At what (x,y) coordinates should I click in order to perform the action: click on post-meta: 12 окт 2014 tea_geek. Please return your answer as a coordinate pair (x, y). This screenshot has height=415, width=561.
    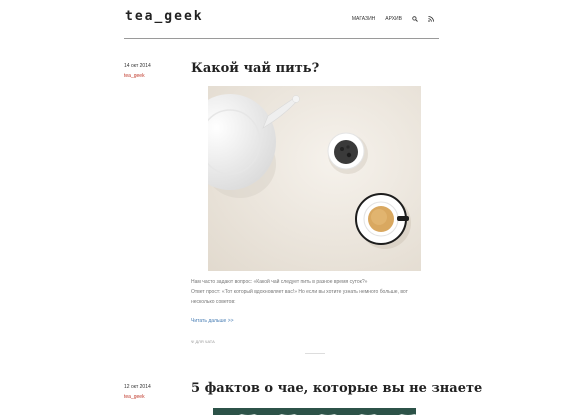
    Looking at the image, I should click on (137, 392).